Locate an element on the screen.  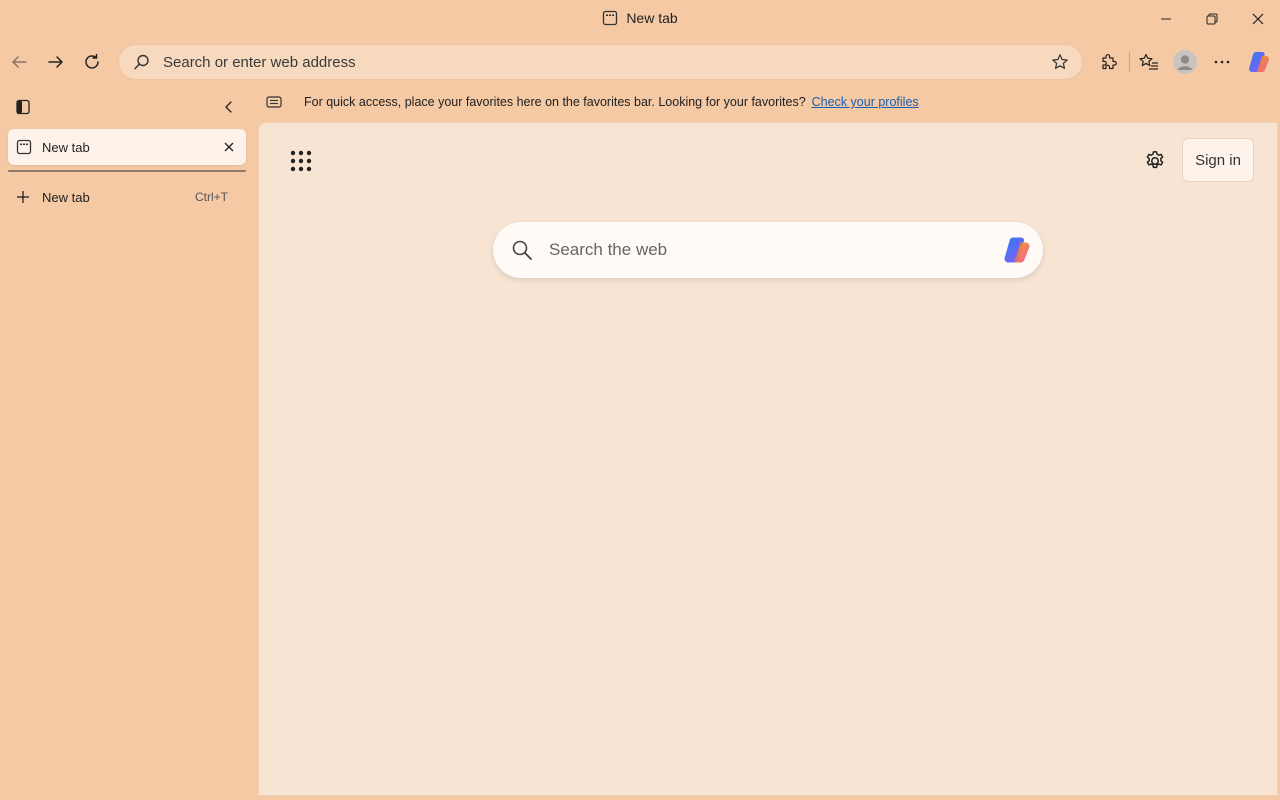
add-favorite-button is located at coordinates (1060, 62).